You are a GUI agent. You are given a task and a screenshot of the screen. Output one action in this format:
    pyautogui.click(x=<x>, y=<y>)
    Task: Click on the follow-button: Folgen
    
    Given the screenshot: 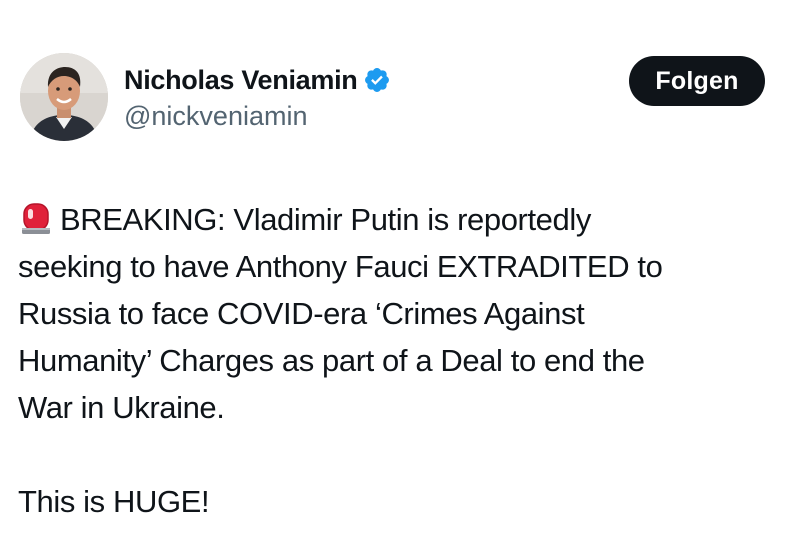 What is the action you would take?
    pyautogui.click(x=697, y=81)
    